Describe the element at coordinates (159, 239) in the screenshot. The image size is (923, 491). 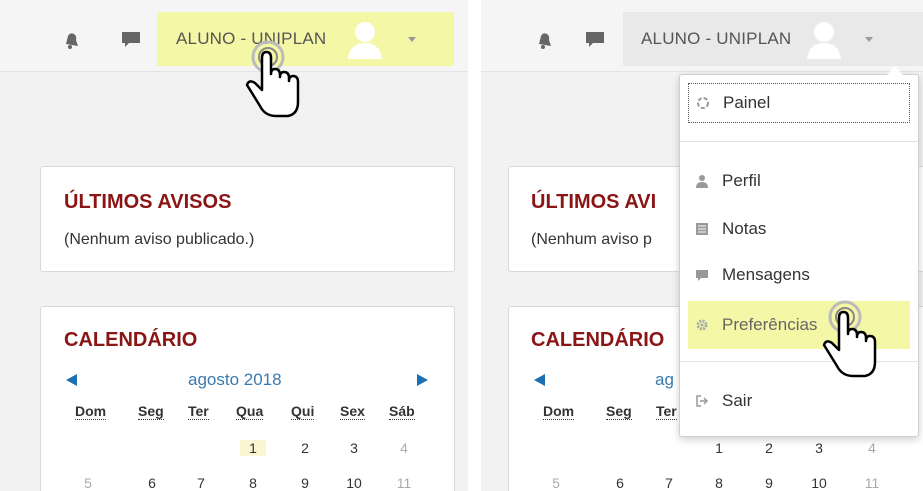
I see `notices-empty-text: (Nenhum aviso publicado.)` at that location.